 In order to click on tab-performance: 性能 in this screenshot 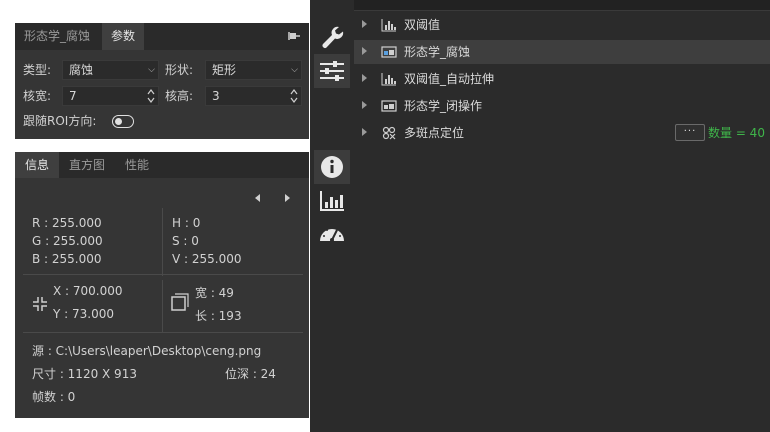, I will do `click(137, 165)`.